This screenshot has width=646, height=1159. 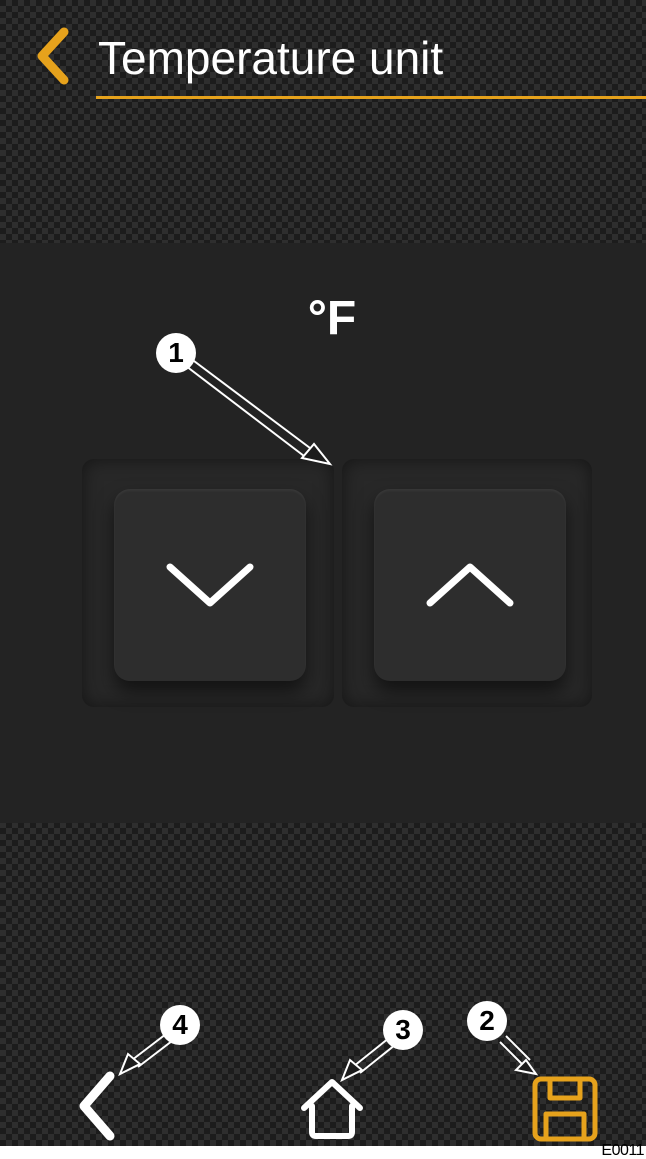 I want to click on title-underline, so click(x=371, y=97).